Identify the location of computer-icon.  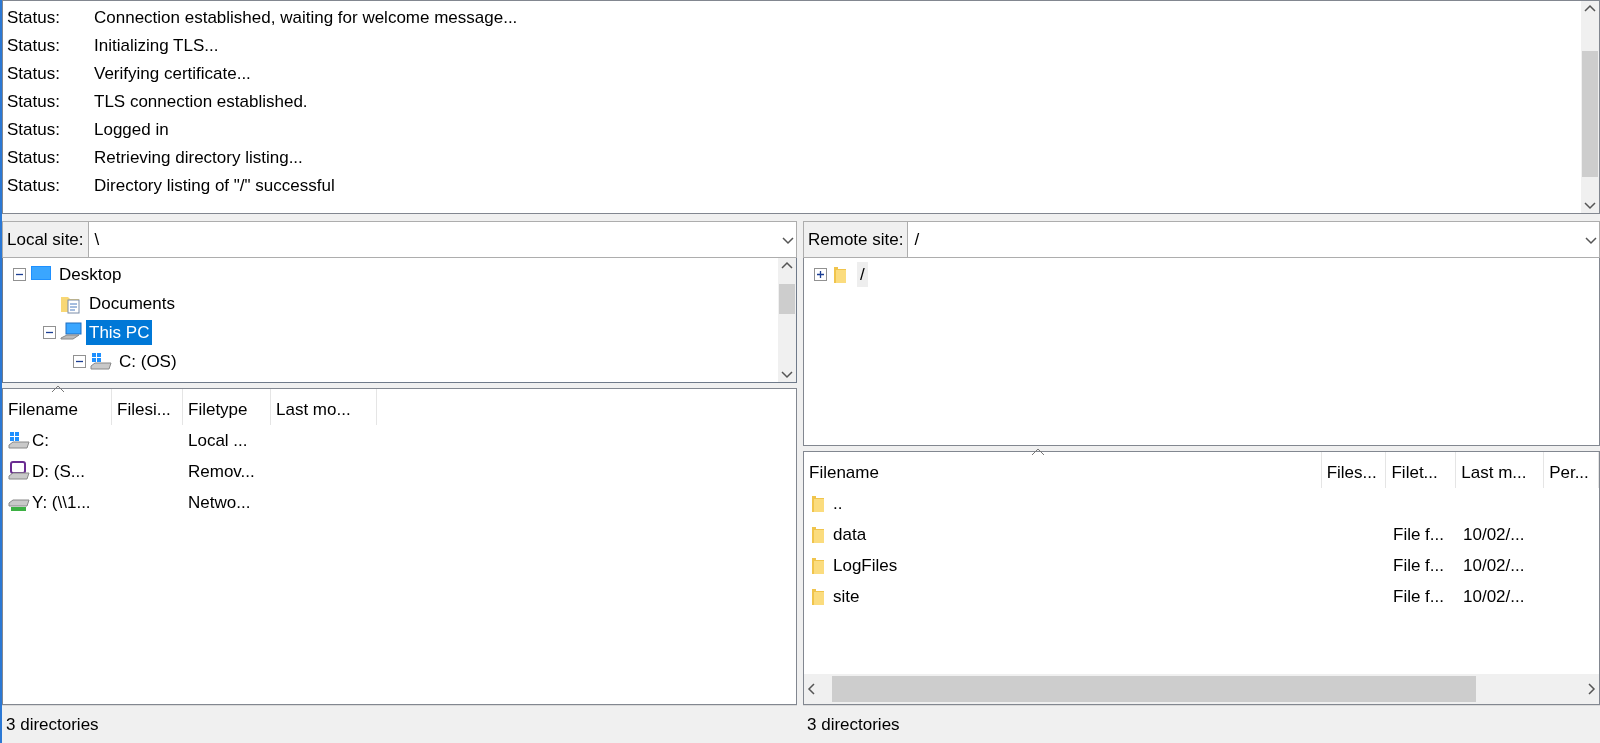
(71, 332).